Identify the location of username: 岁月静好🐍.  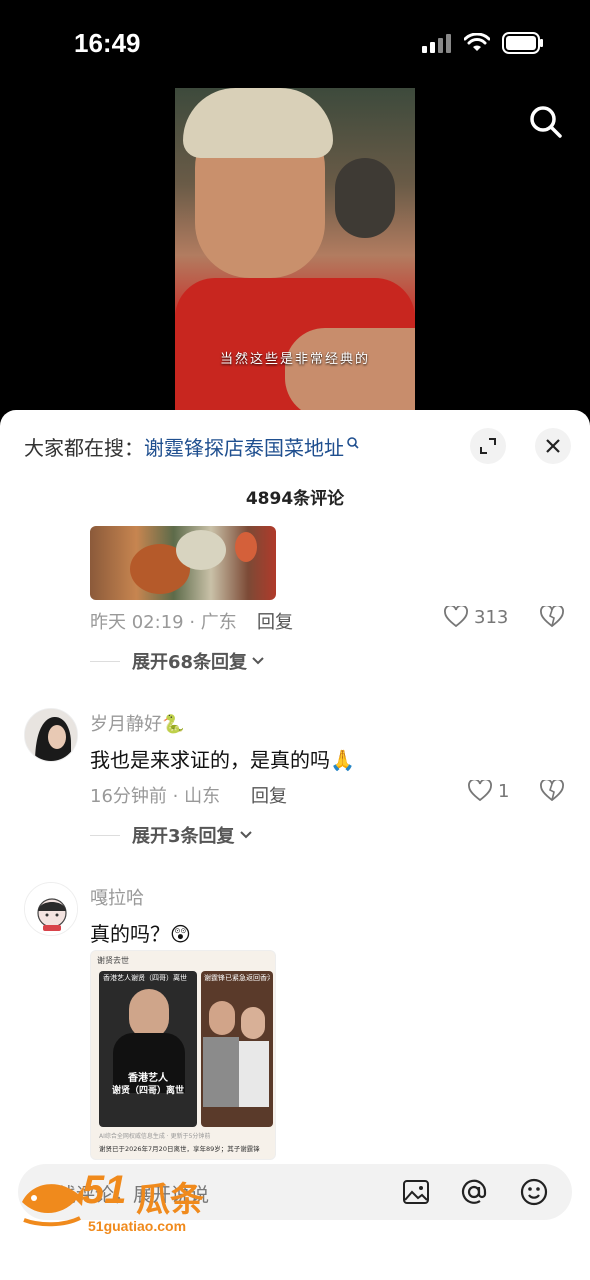
(137, 723).